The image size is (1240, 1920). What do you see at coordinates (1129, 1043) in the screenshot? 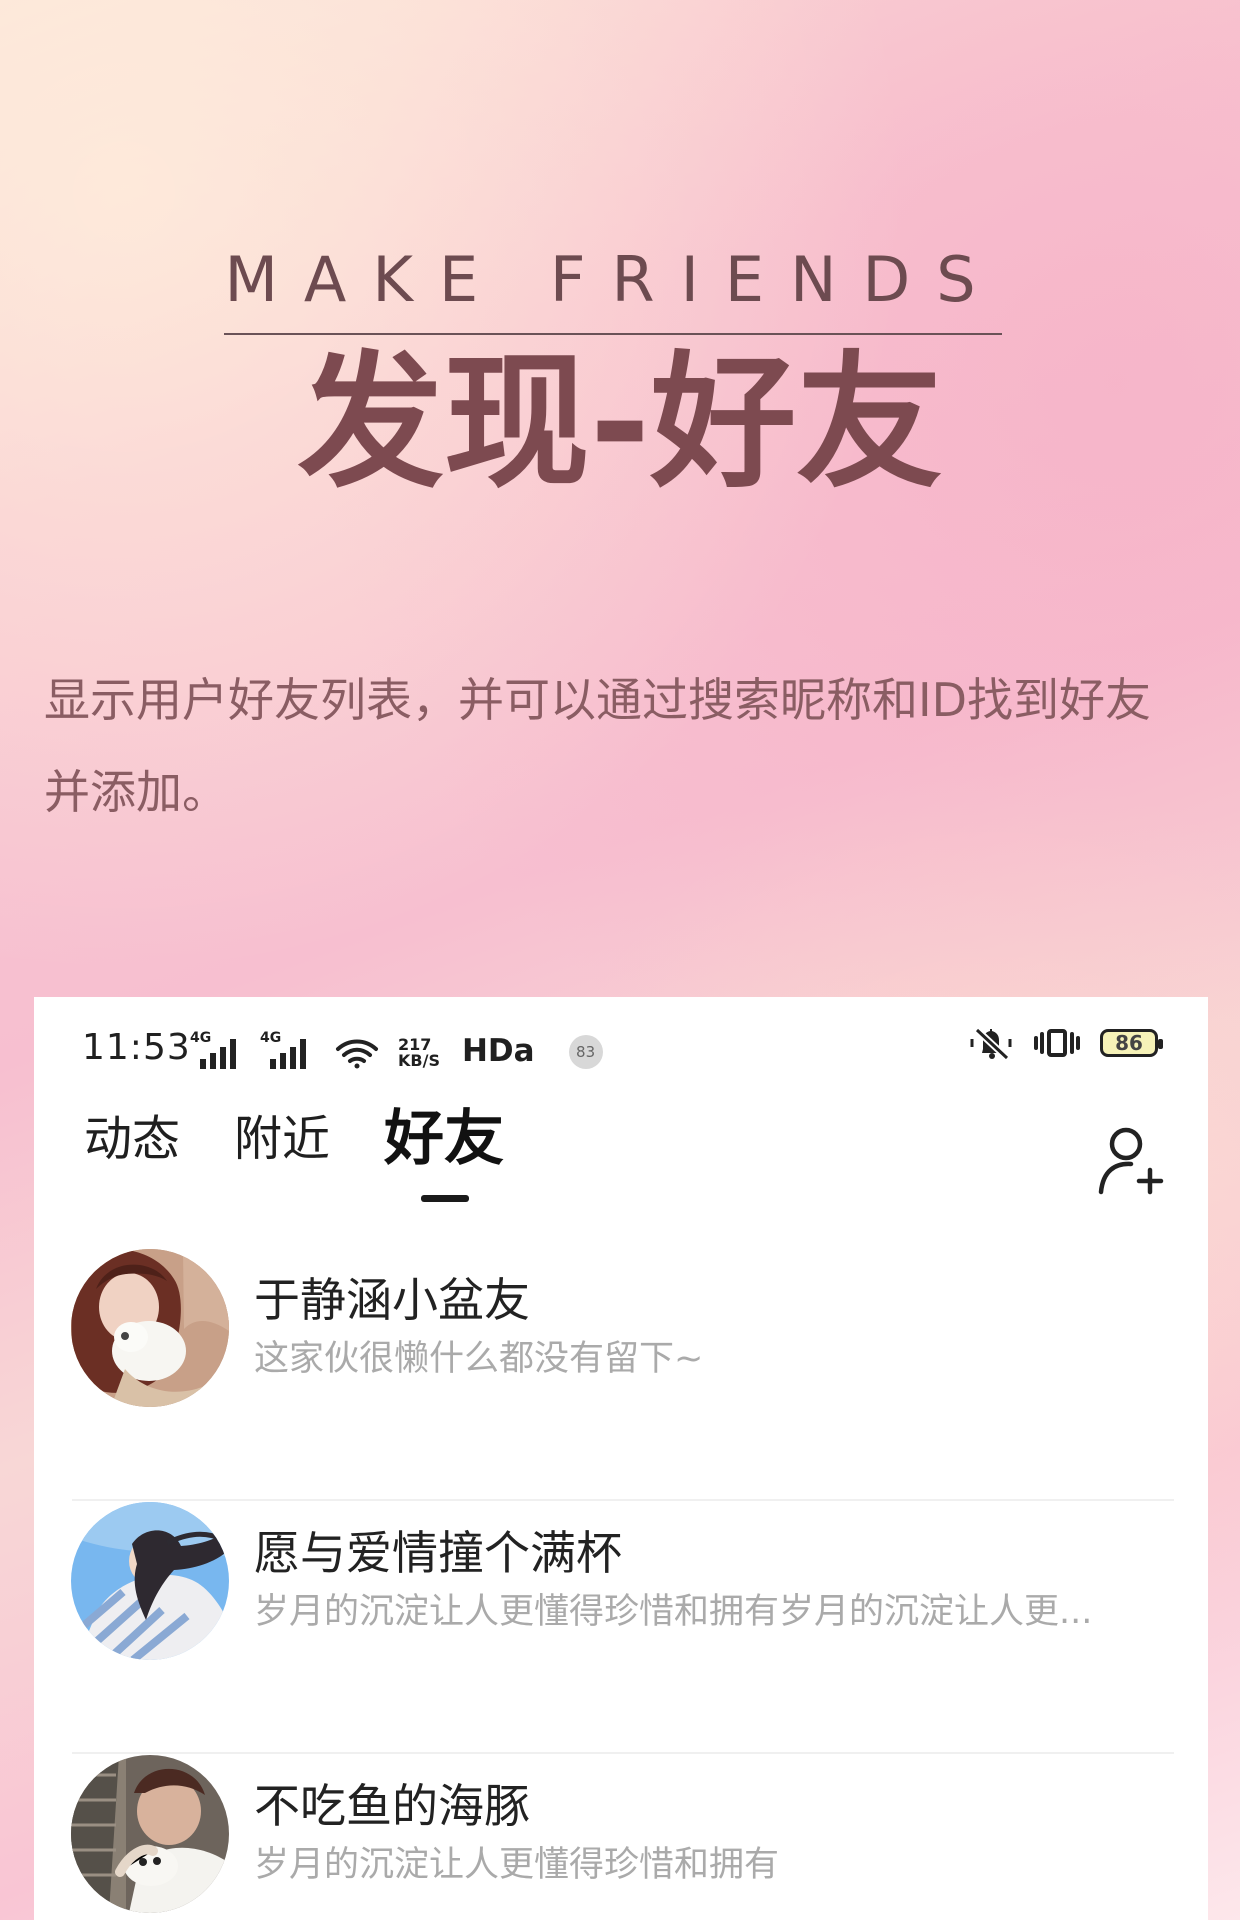
I see `battery-level: 86` at bounding box center [1129, 1043].